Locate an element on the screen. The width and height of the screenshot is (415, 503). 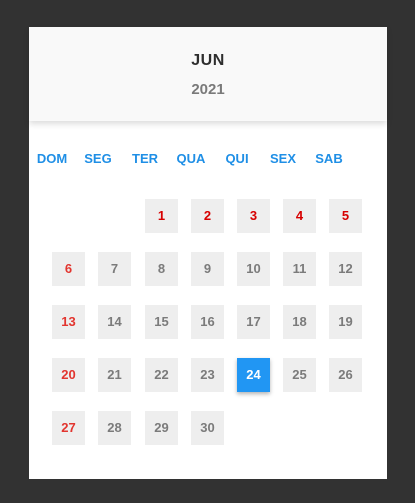
day-cell: 21 is located at coordinates (114, 375).